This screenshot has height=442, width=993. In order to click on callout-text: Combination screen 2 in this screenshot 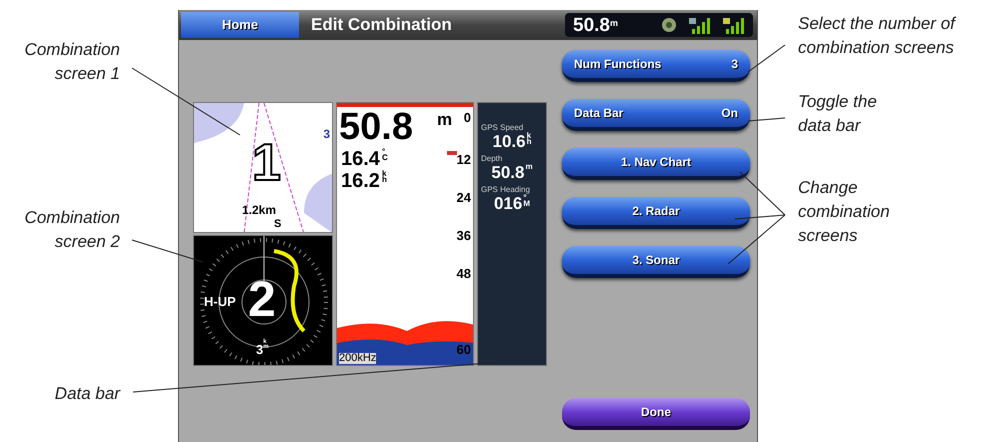, I will do `click(72, 230)`.